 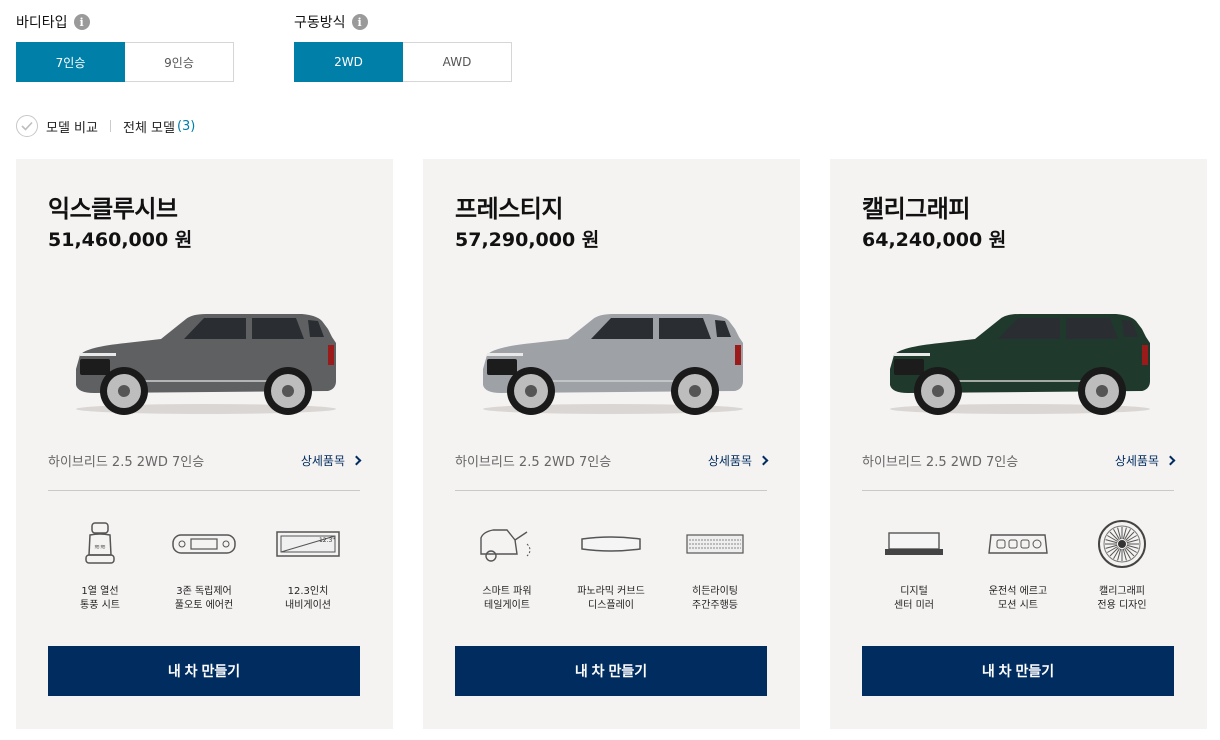 What do you see at coordinates (204, 598) in the screenshot?
I see `feature-label: 3존 독립제어 풀오토 에어컨` at bounding box center [204, 598].